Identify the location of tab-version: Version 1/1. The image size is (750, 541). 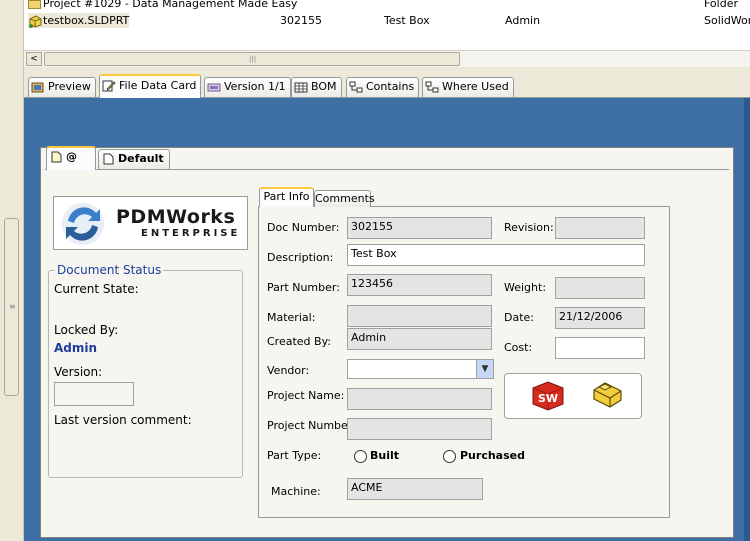
(247, 87).